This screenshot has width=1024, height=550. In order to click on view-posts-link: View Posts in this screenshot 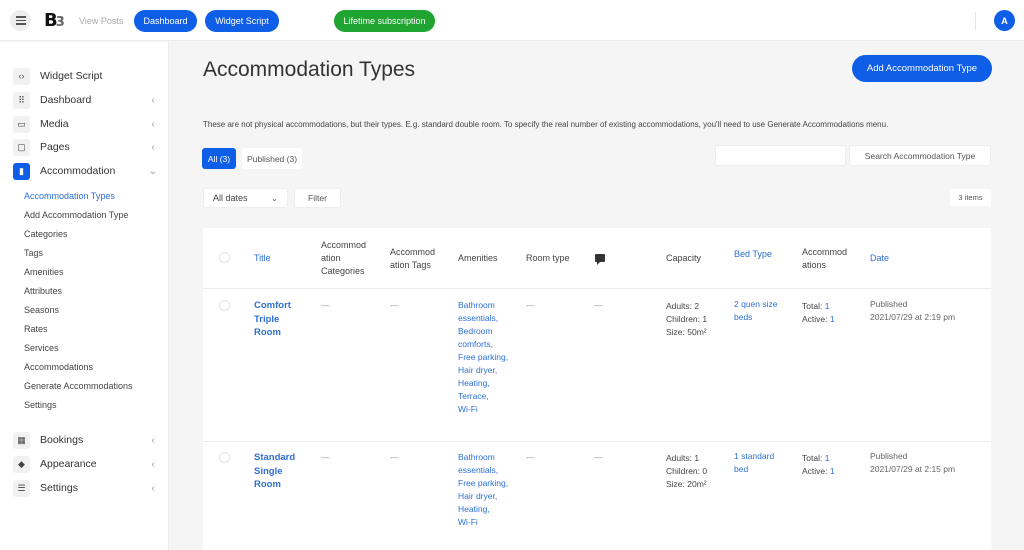, I will do `click(101, 21)`.